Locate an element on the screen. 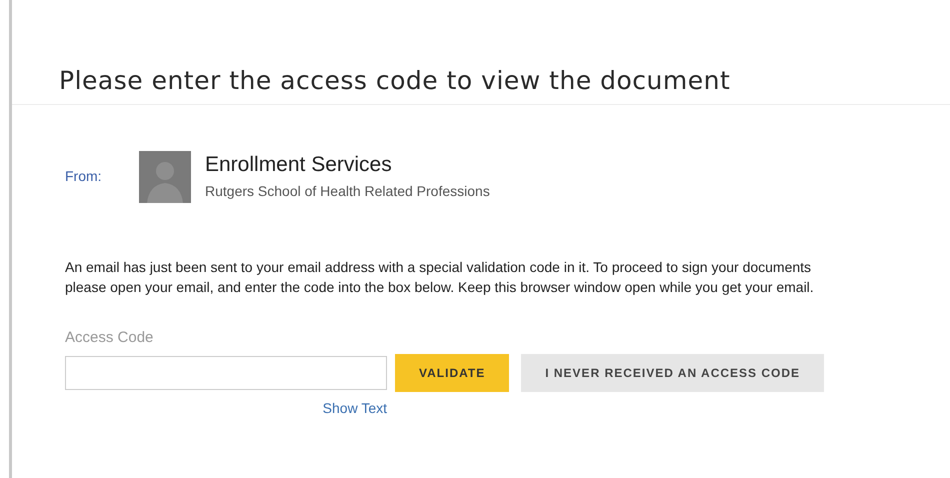 The width and height of the screenshot is (950, 478). access-code-field is located at coordinates (226, 373).